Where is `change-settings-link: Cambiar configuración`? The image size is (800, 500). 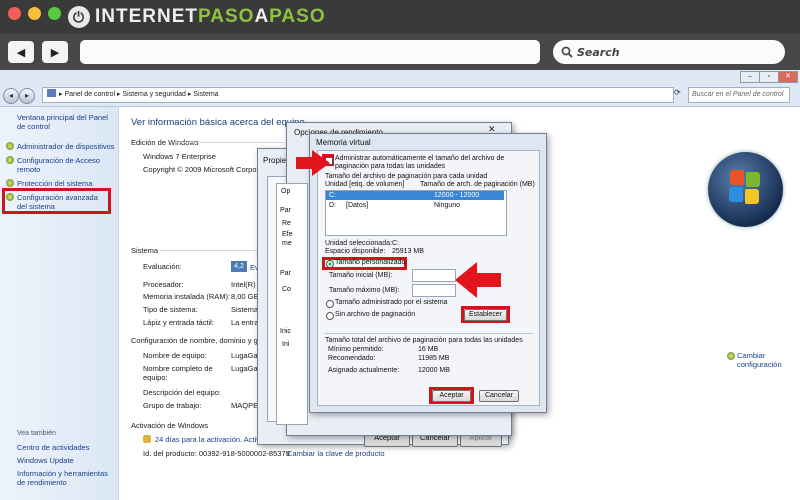
change-settings-link: Cambiar configuración is located at coordinates (762, 360).